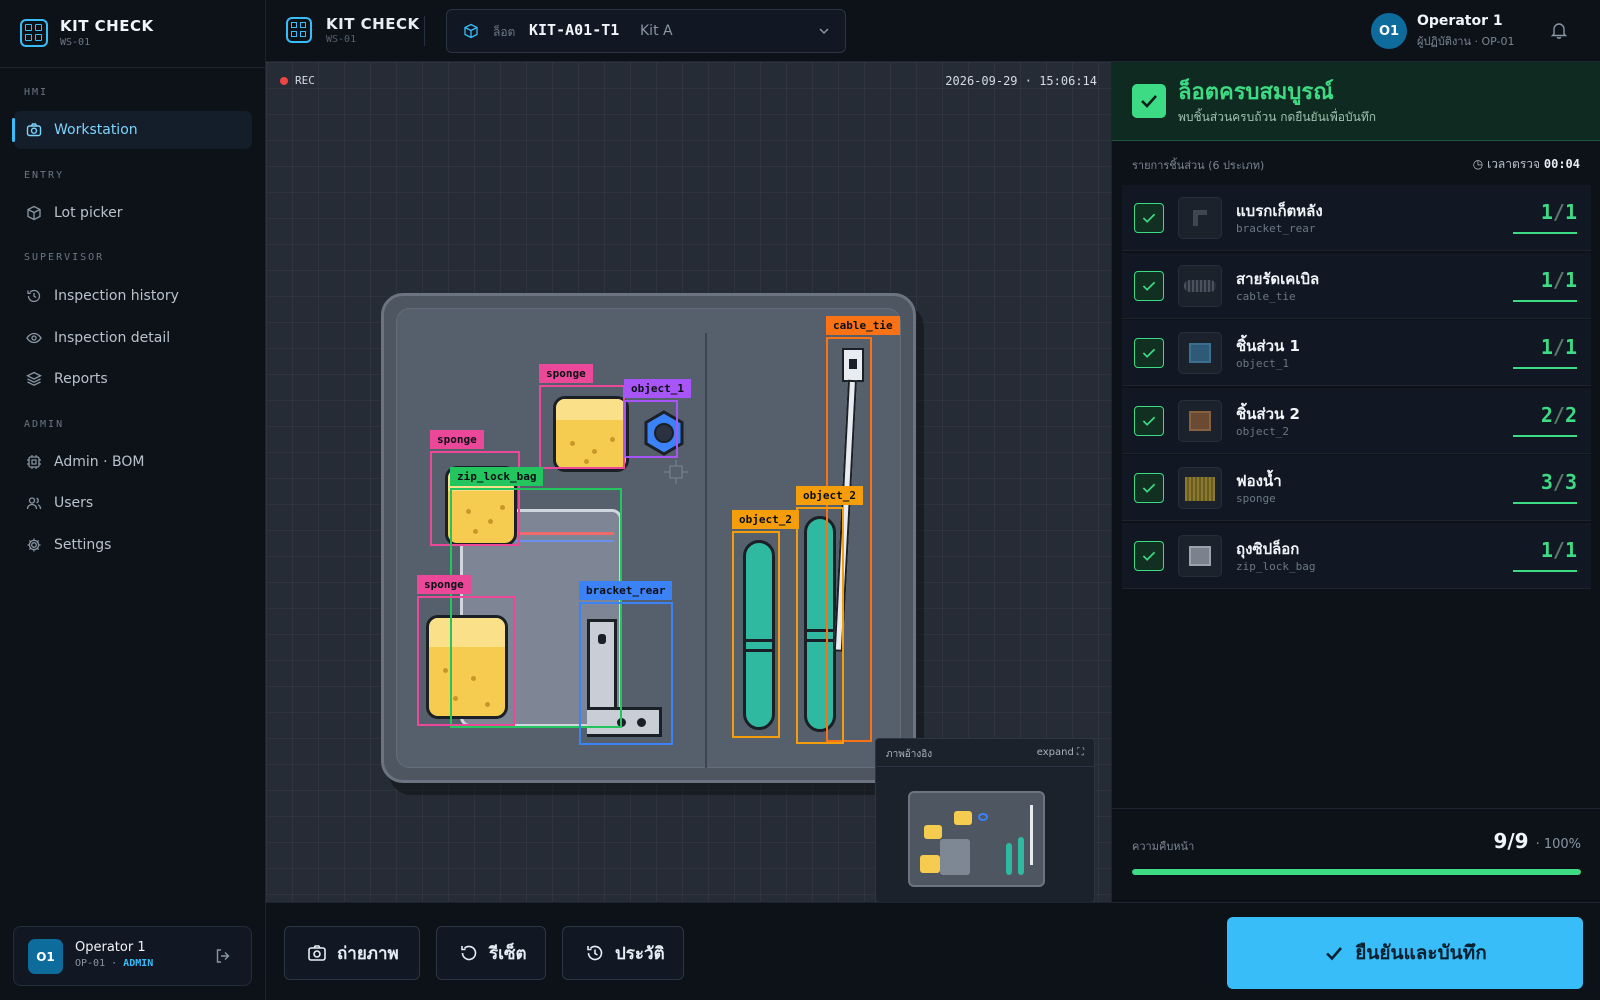 This screenshot has width=1600, height=1000. I want to click on user-name: Operator 1, so click(110, 947).